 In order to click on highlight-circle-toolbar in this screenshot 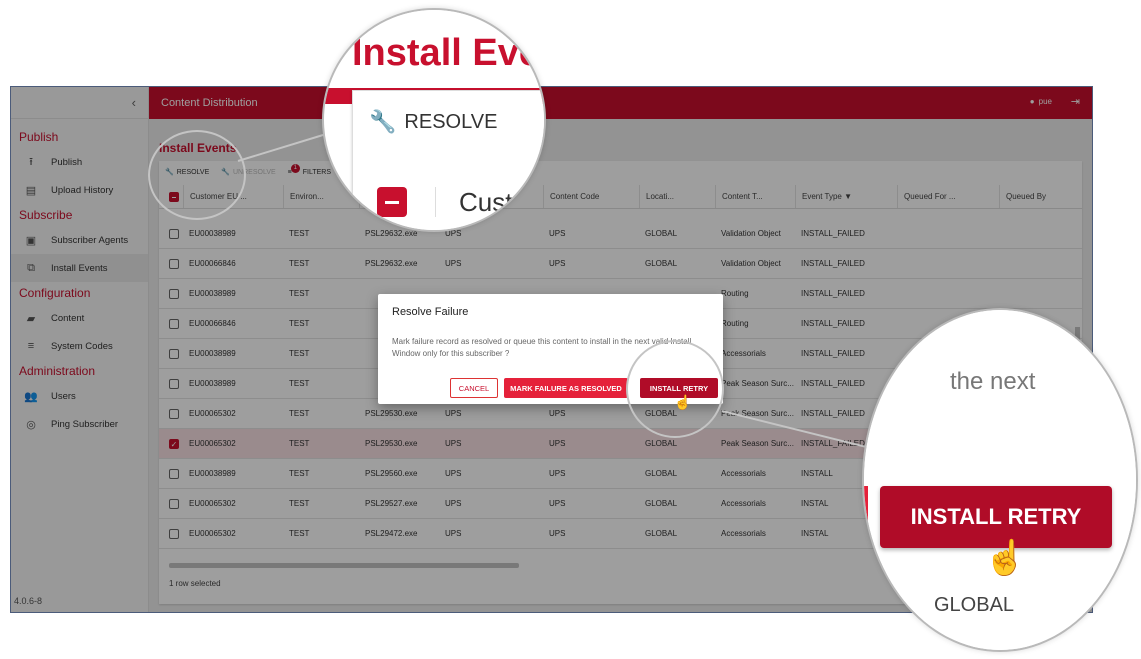, I will do `click(197, 175)`.